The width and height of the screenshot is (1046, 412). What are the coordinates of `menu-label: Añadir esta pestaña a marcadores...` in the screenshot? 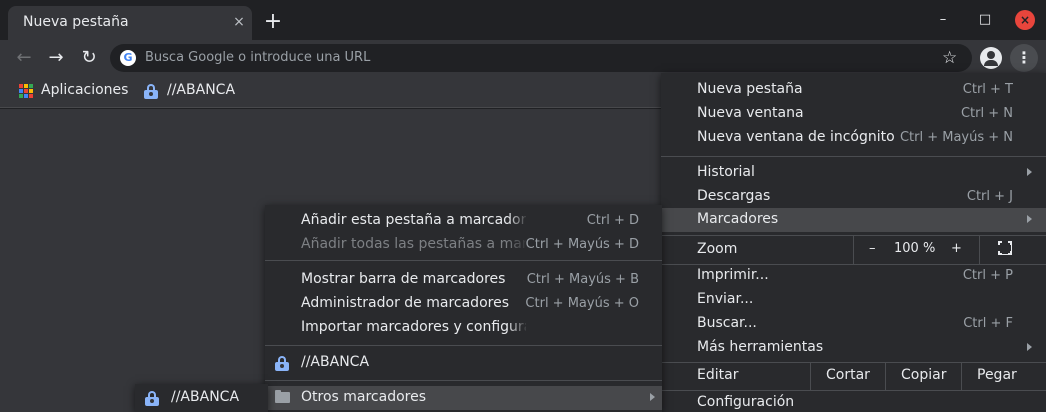 It's located at (413, 220).